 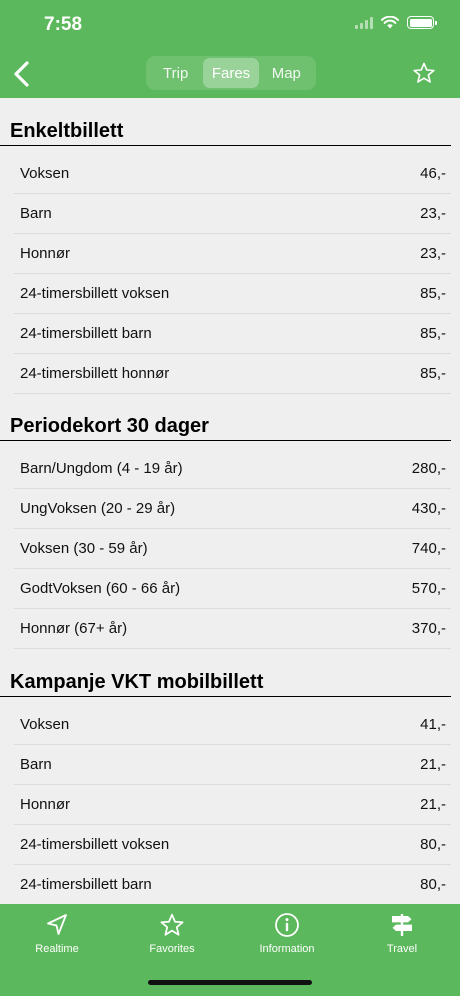 What do you see at coordinates (232, 629) in the screenshot?
I see `fare-row: Honnør (67+ år) 370,-` at bounding box center [232, 629].